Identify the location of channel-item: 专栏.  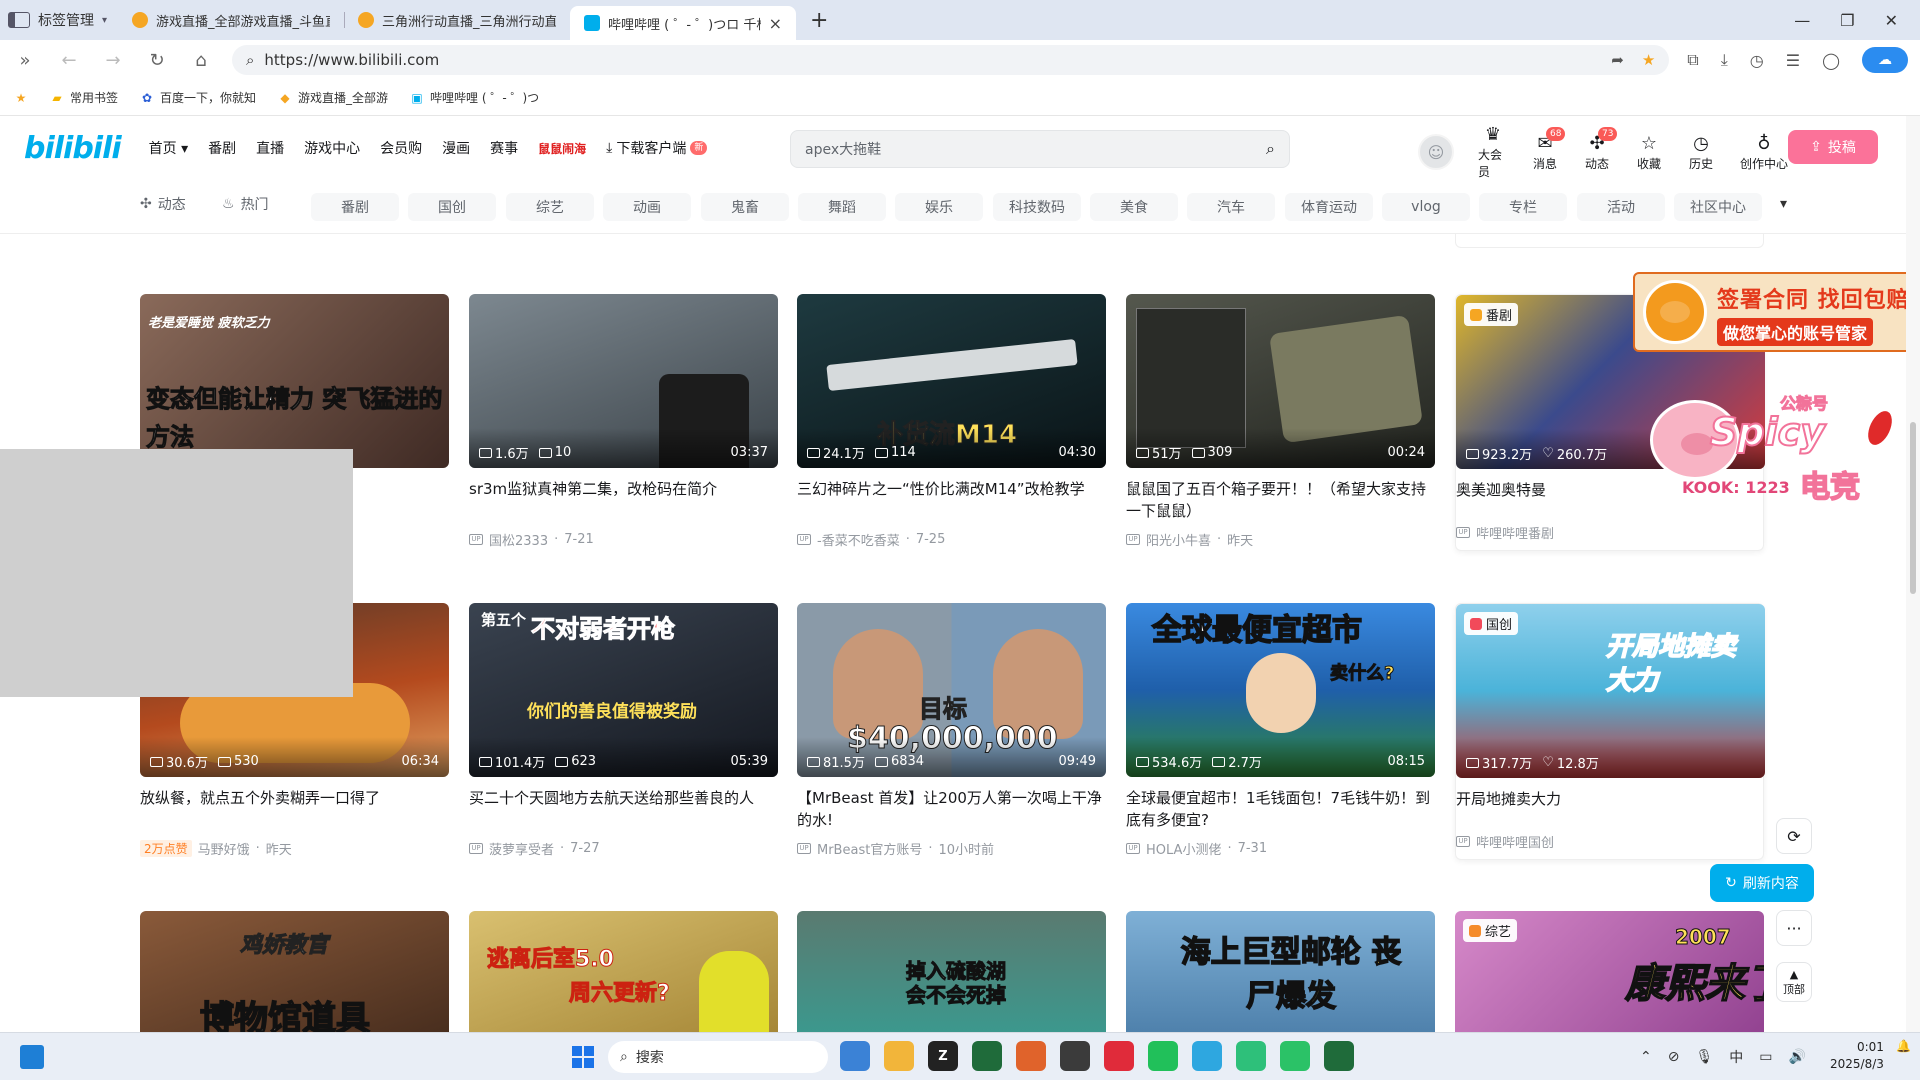
(1523, 207).